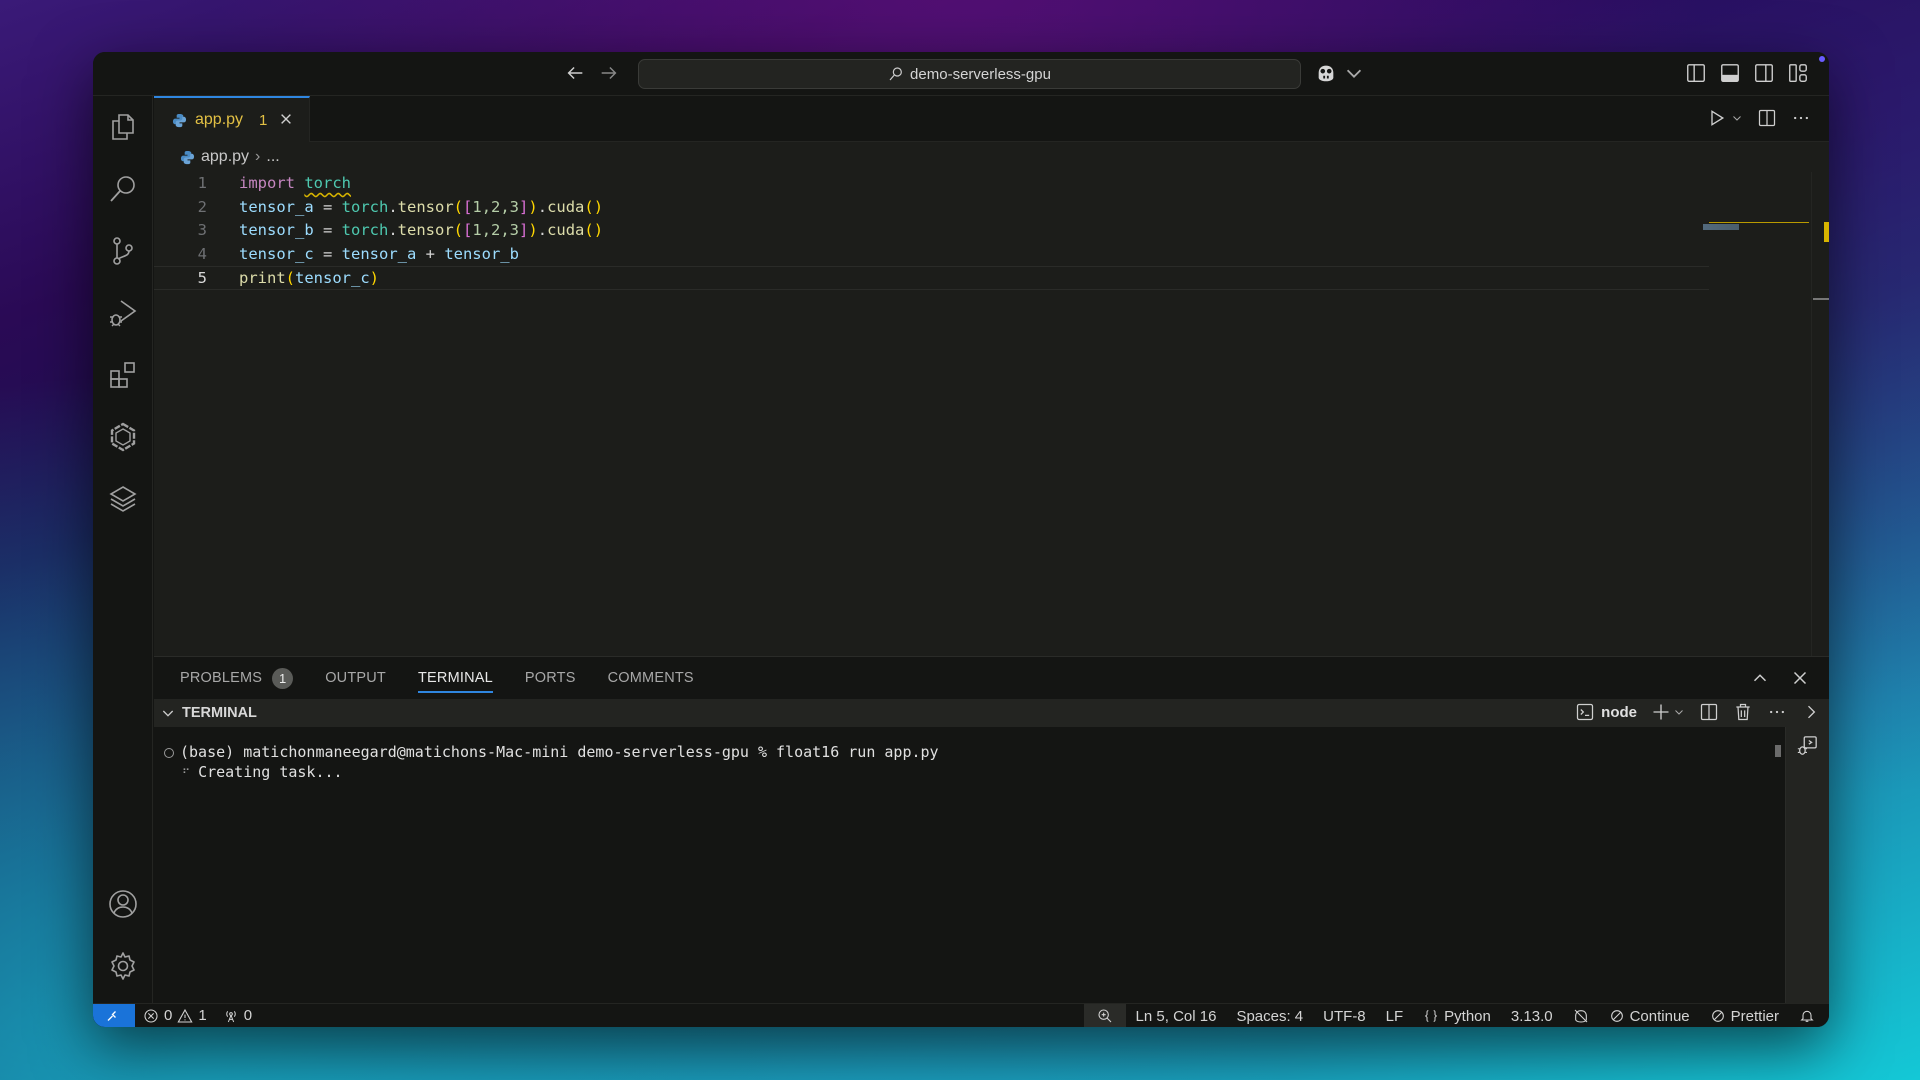 The image size is (1920, 1080). What do you see at coordinates (208, 713) in the screenshot?
I see `terminal-section-toggle: TERMINAL` at bounding box center [208, 713].